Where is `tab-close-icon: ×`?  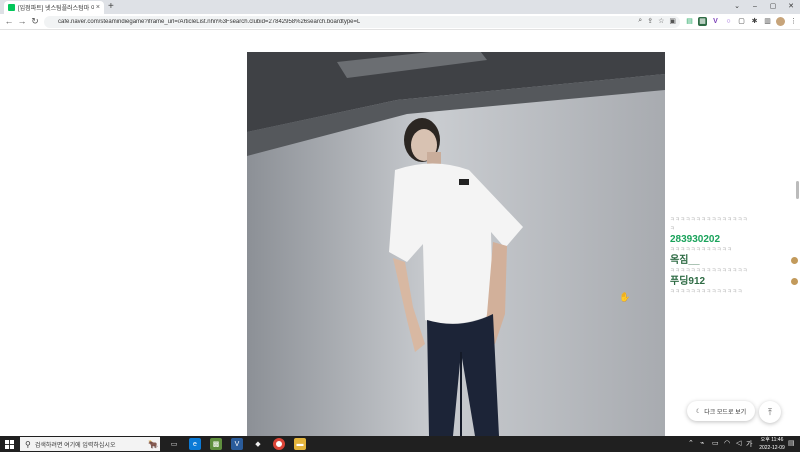 tab-close-icon: × is located at coordinates (98, 7).